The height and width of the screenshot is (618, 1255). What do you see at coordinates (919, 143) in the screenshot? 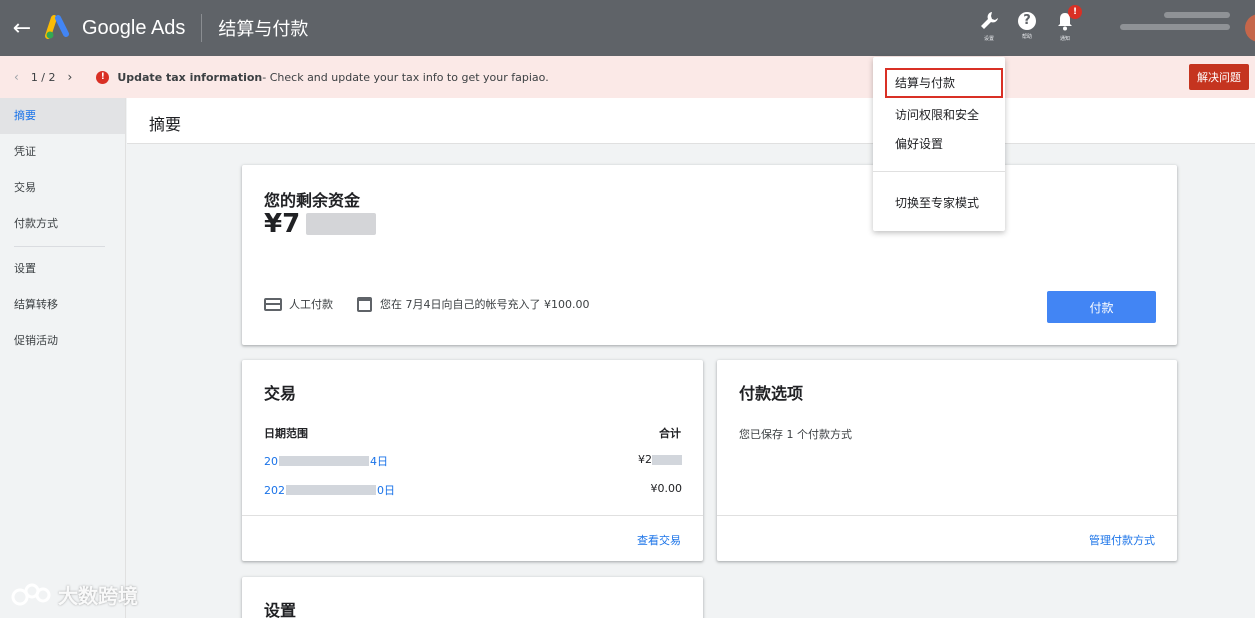
I see `menu-item-preferences: 偏好设置` at bounding box center [919, 143].